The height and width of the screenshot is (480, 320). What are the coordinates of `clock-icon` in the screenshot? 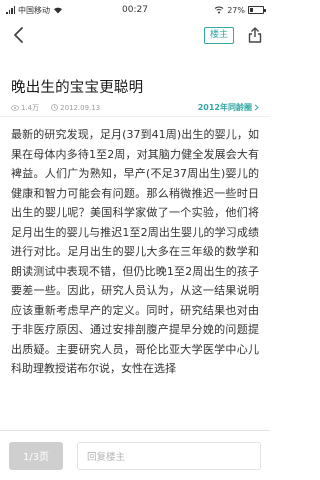 It's located at (55, 107).